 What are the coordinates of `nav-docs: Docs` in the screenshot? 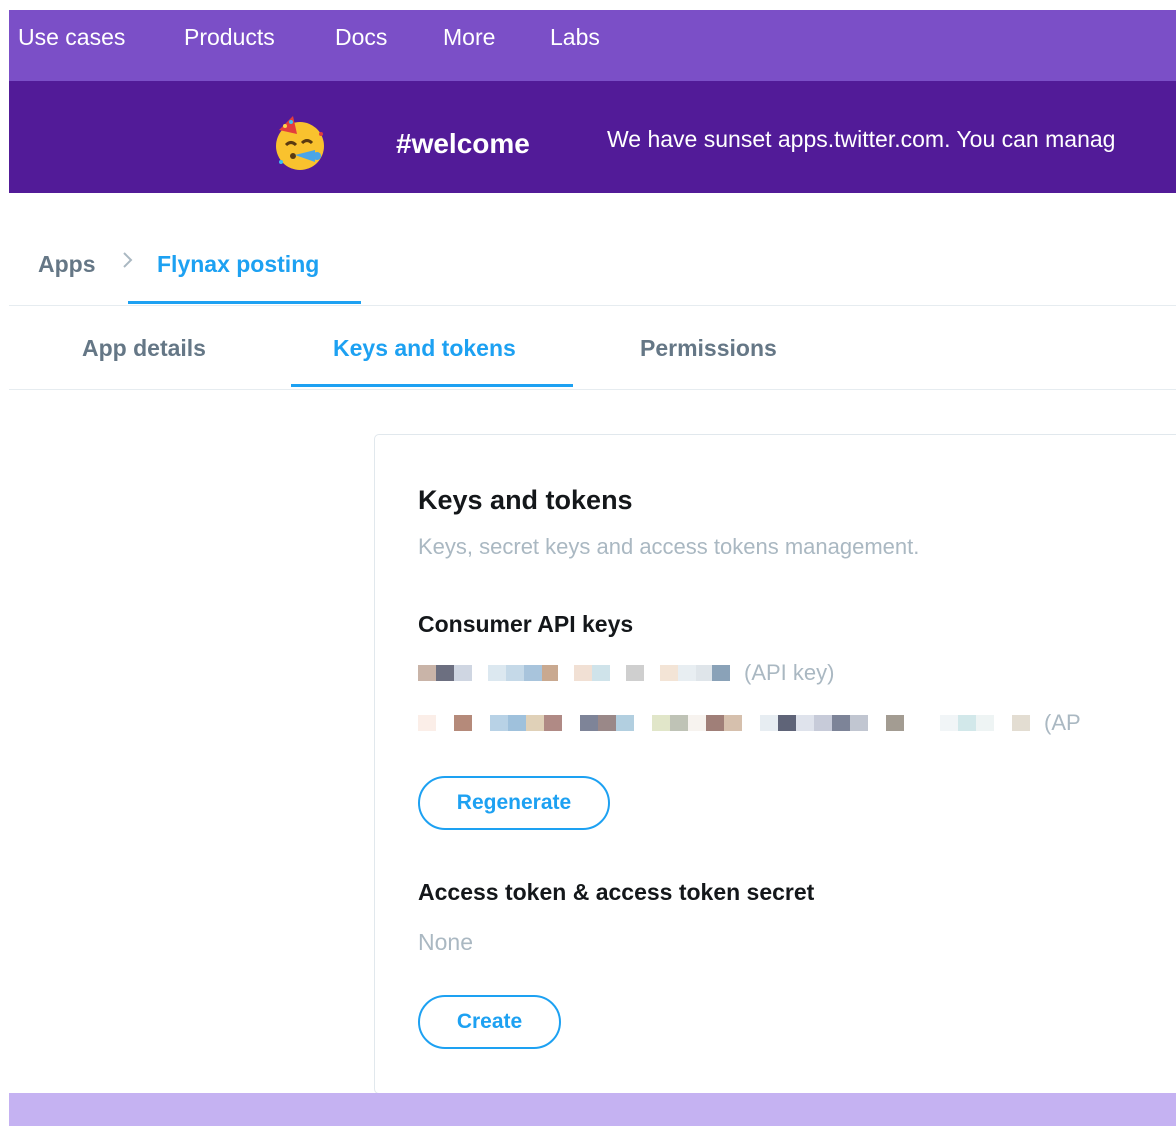 It's located at (361, 37).